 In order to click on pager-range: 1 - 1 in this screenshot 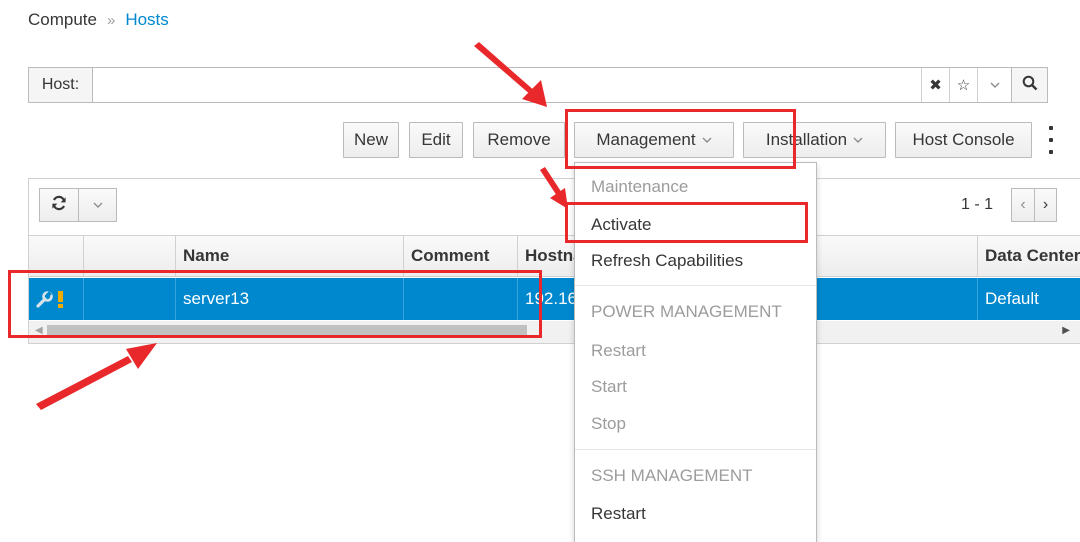, I will do `click(977, 204)`.